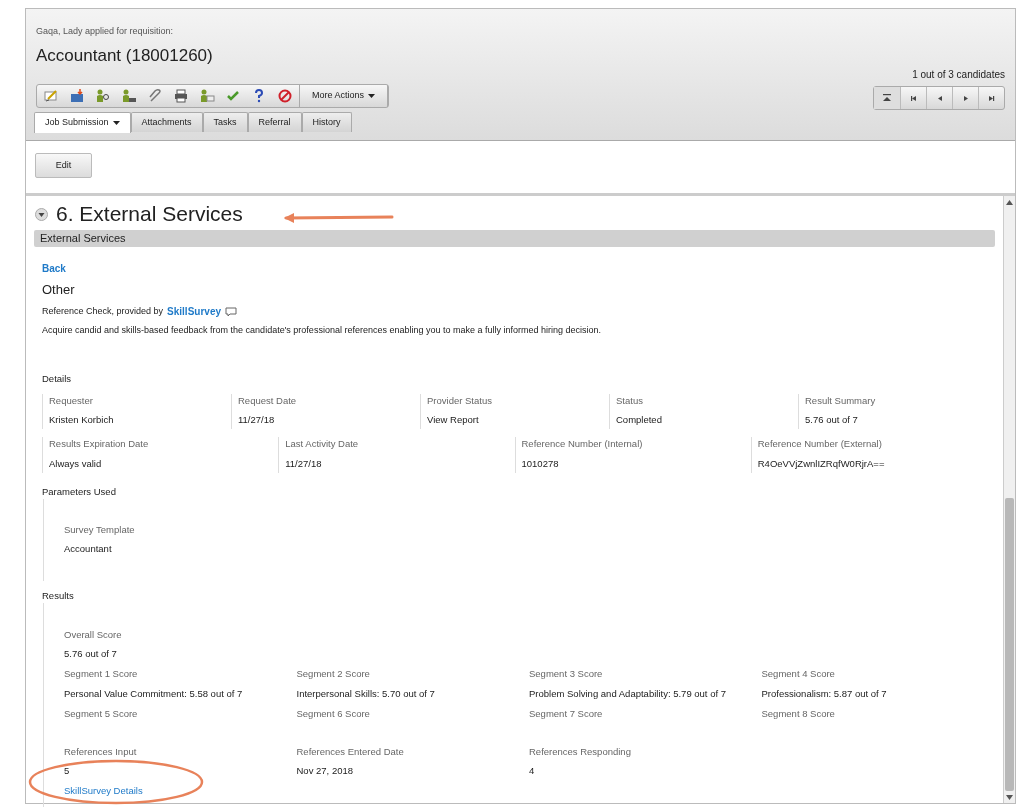 The width and height of the screenshot is (1025, 807). I want to click on page-title: Accountant (18001260), so click(124, 55).